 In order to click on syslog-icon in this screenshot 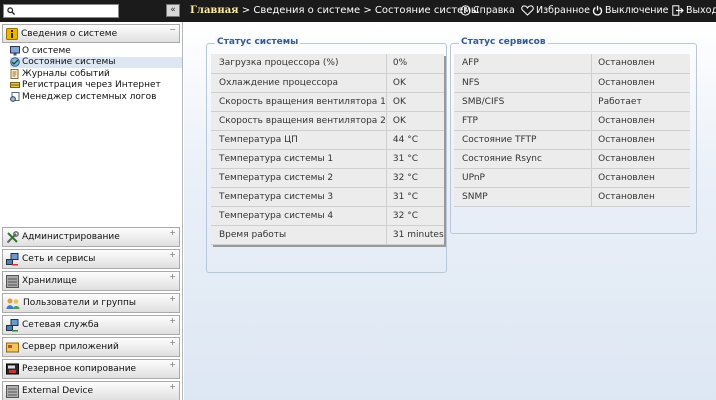, I will do `click(15, 96)`.